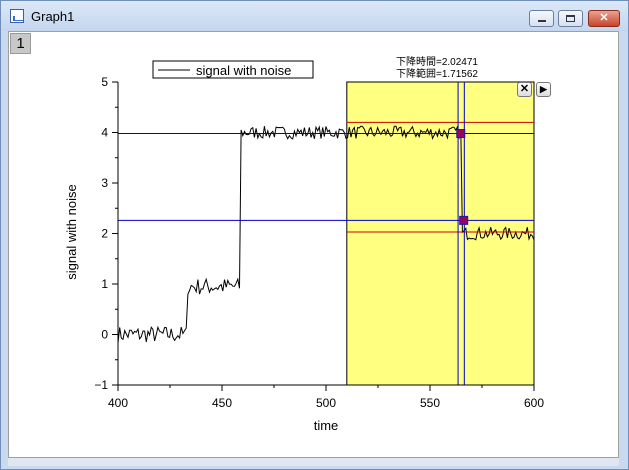  Describe the element at coordinates (437, 61) in the screenshot. I see `fall-time-annotation: 下降時間=2.02471` at that location.